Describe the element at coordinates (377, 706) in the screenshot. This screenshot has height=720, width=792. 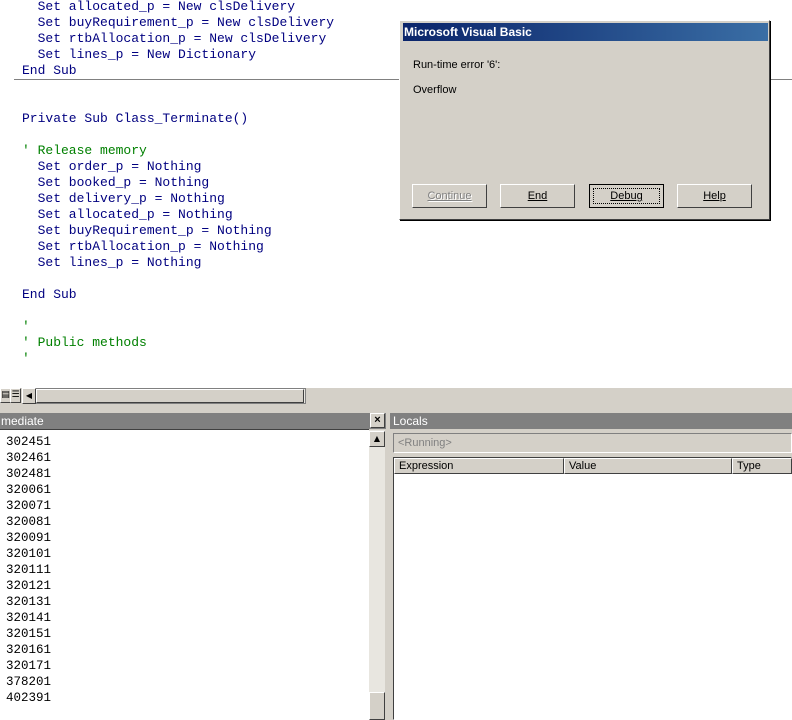
I see `immediate-vscroll-thumb` at that location.